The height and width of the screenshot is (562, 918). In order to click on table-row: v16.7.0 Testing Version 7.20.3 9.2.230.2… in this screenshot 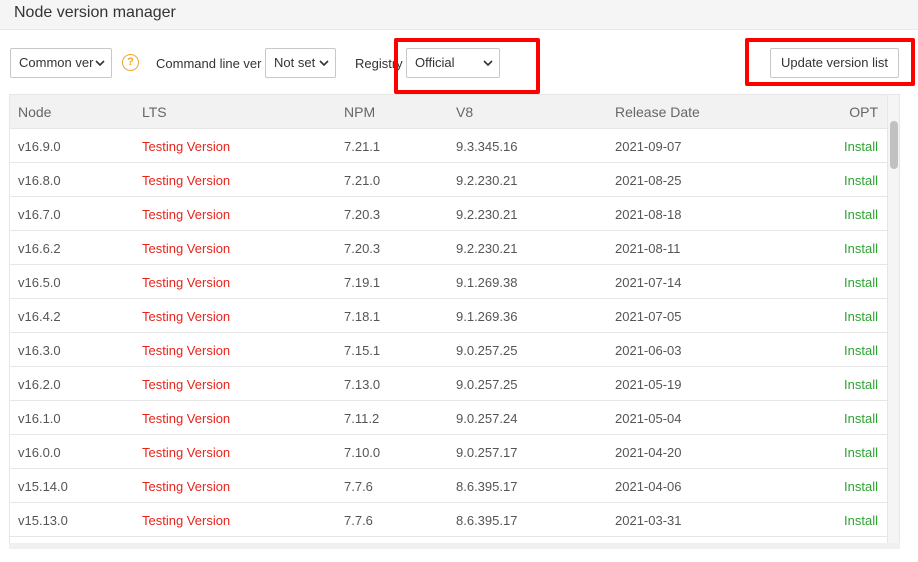, I will do `click(449, 214)`.